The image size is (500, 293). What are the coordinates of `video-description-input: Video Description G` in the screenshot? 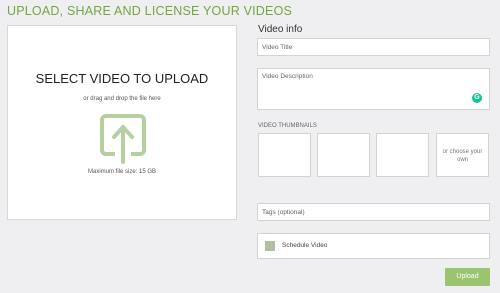 It's located at (373, 89).